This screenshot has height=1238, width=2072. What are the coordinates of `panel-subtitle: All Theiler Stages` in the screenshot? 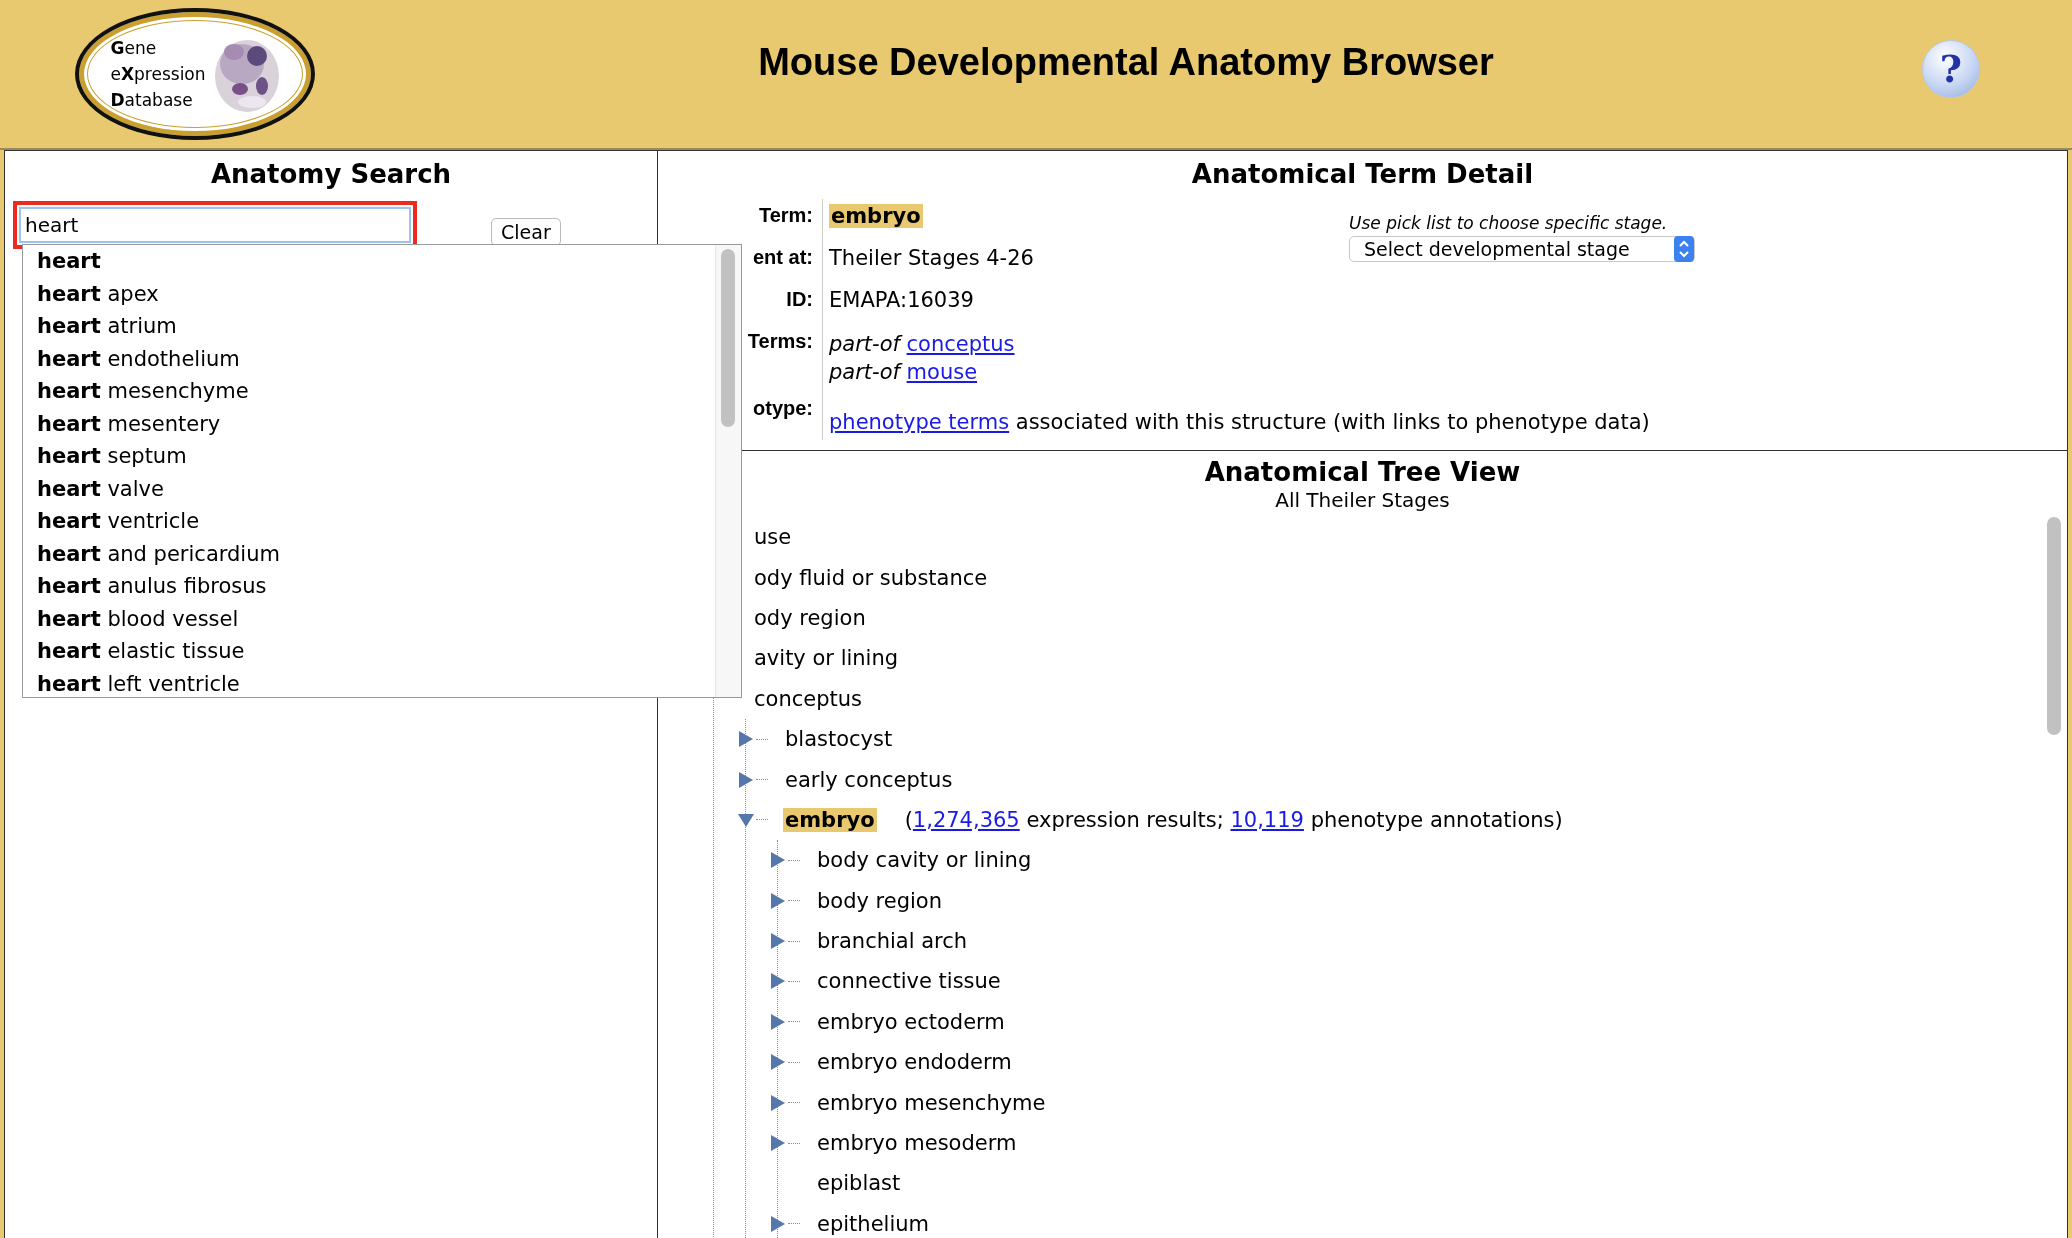 It's located at (1362, 500).